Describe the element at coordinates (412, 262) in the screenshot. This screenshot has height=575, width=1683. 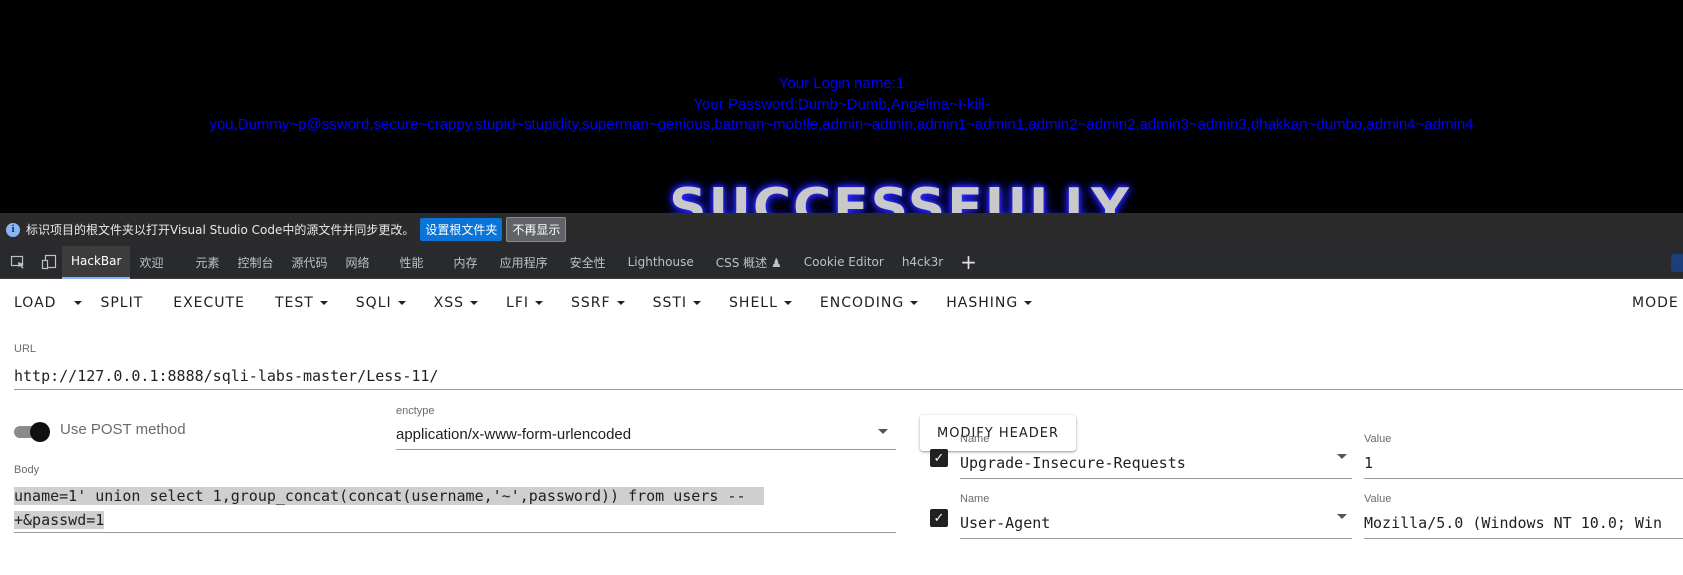
I see `tab-performance: 性能` at that location.